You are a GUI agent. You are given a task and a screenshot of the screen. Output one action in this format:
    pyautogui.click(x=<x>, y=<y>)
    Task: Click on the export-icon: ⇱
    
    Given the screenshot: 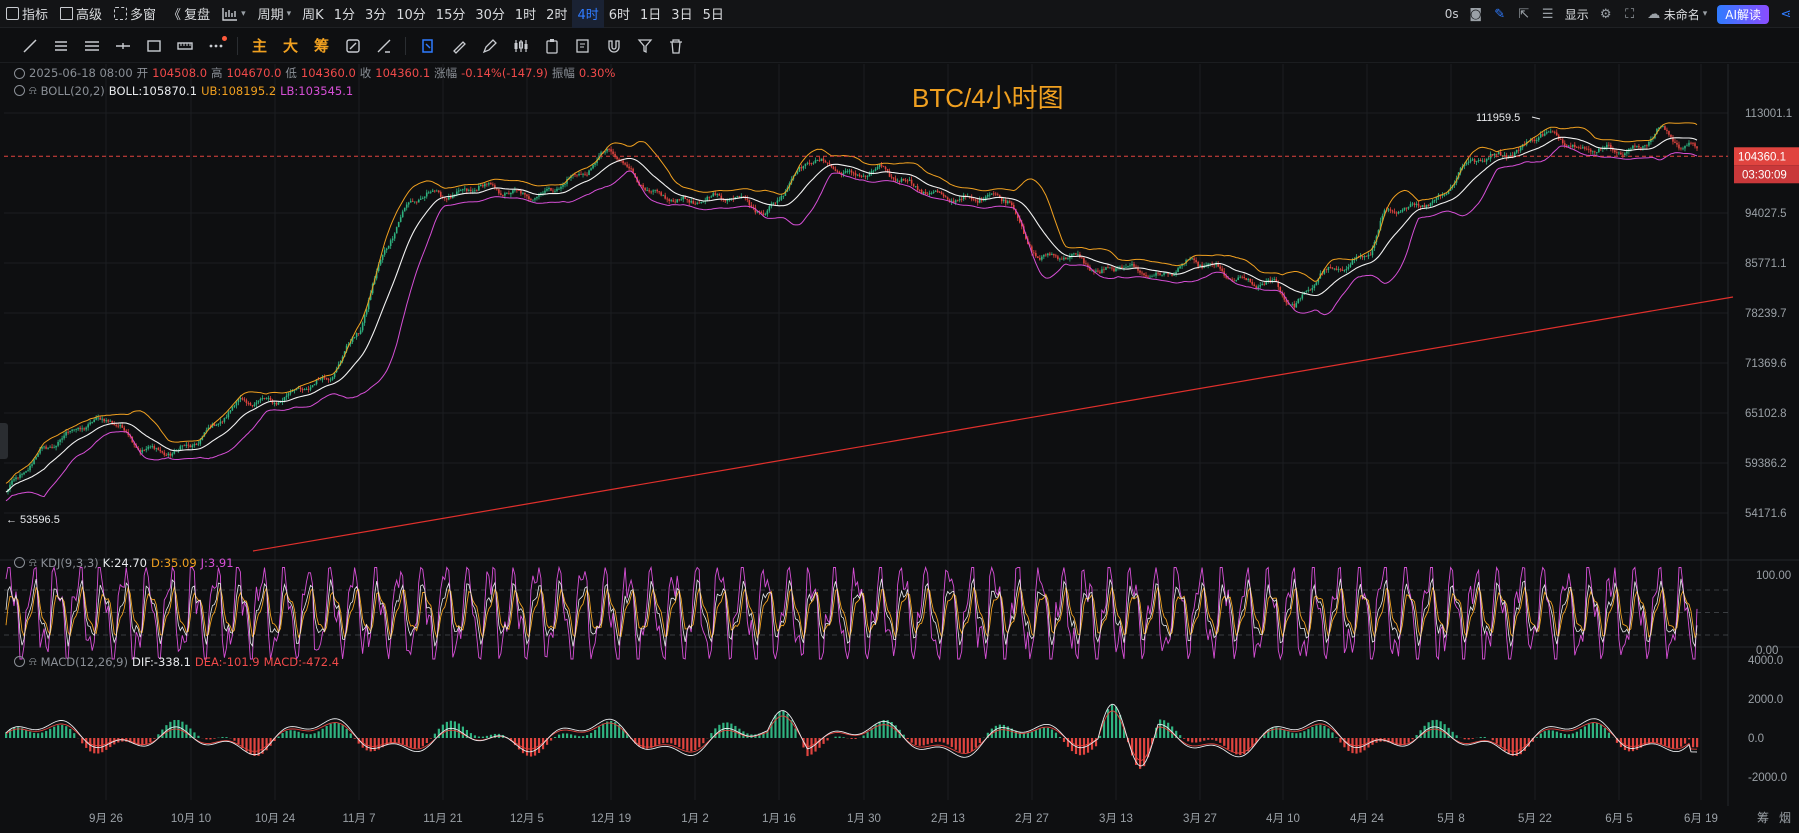 What is the action you would take?
    pyautogui.click(x=1524, y=14)
    